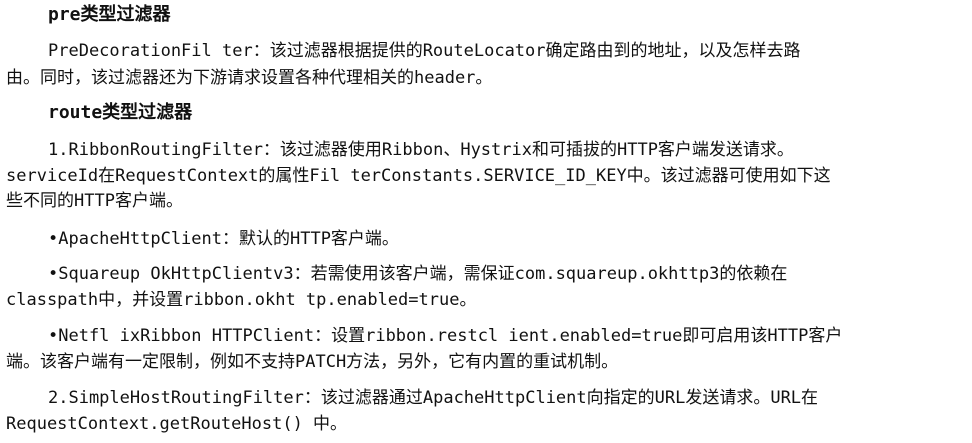 The height and width of the screenshot is (443, 972). Describe the element at coordinates (249, 78) in the screenshot. I see `pre-paragraph-line-2: 由。同时，该过滤器还为下游请求设置各种代理相关的header。` at that location.